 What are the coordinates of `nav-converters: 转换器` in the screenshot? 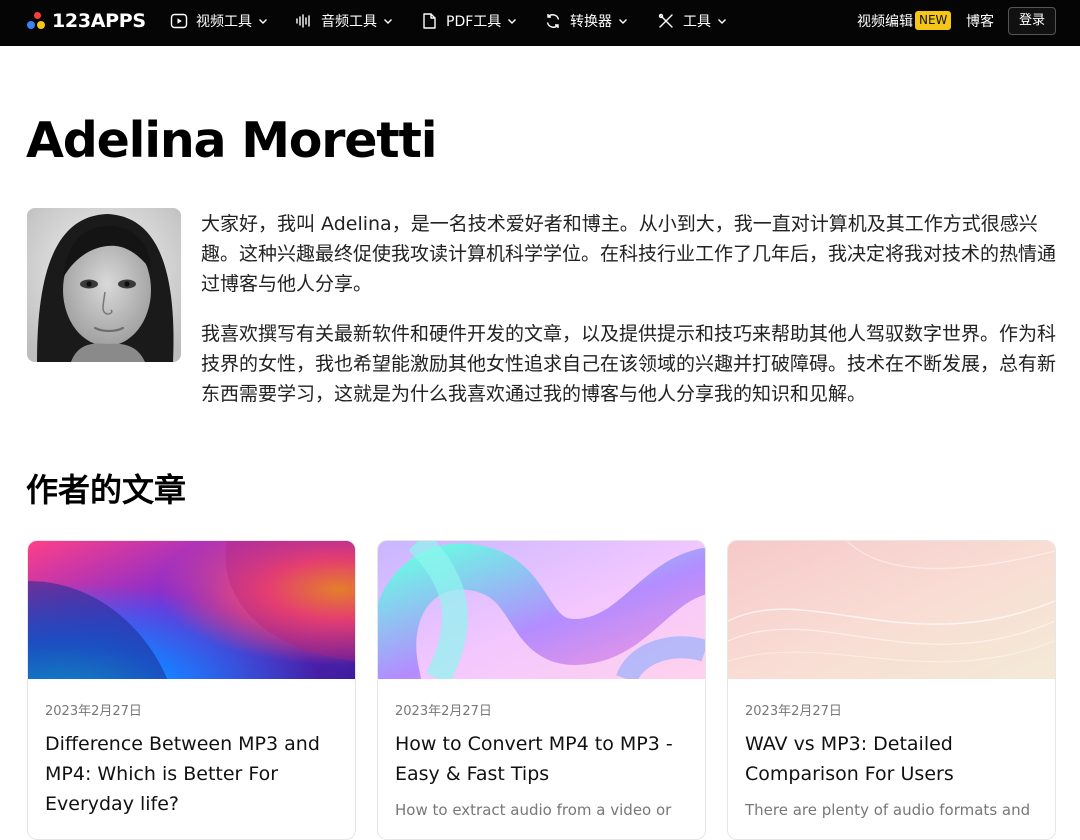 It's located at (586, 21).